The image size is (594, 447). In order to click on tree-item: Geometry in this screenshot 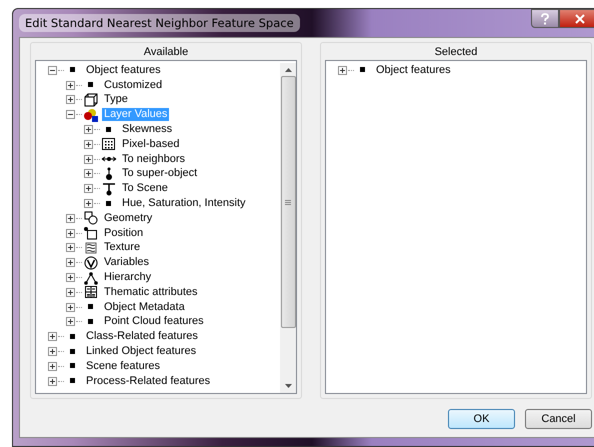, I will do `click(128, 218)`.